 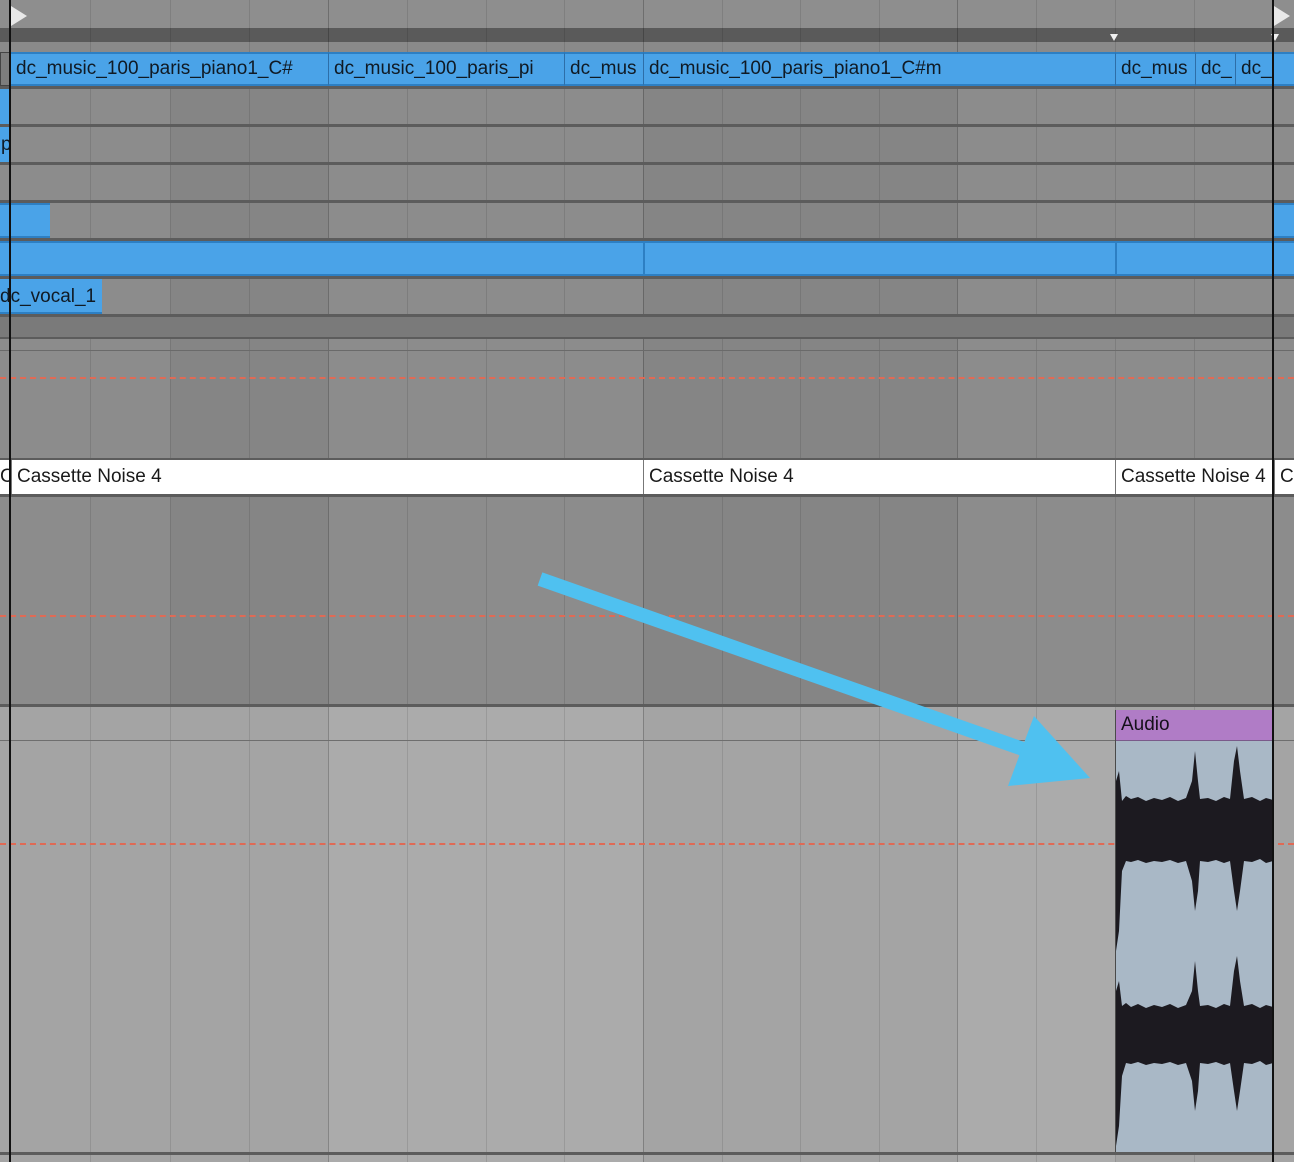 I want to click on waveform-channel-left, so click(x=1194, y=848).